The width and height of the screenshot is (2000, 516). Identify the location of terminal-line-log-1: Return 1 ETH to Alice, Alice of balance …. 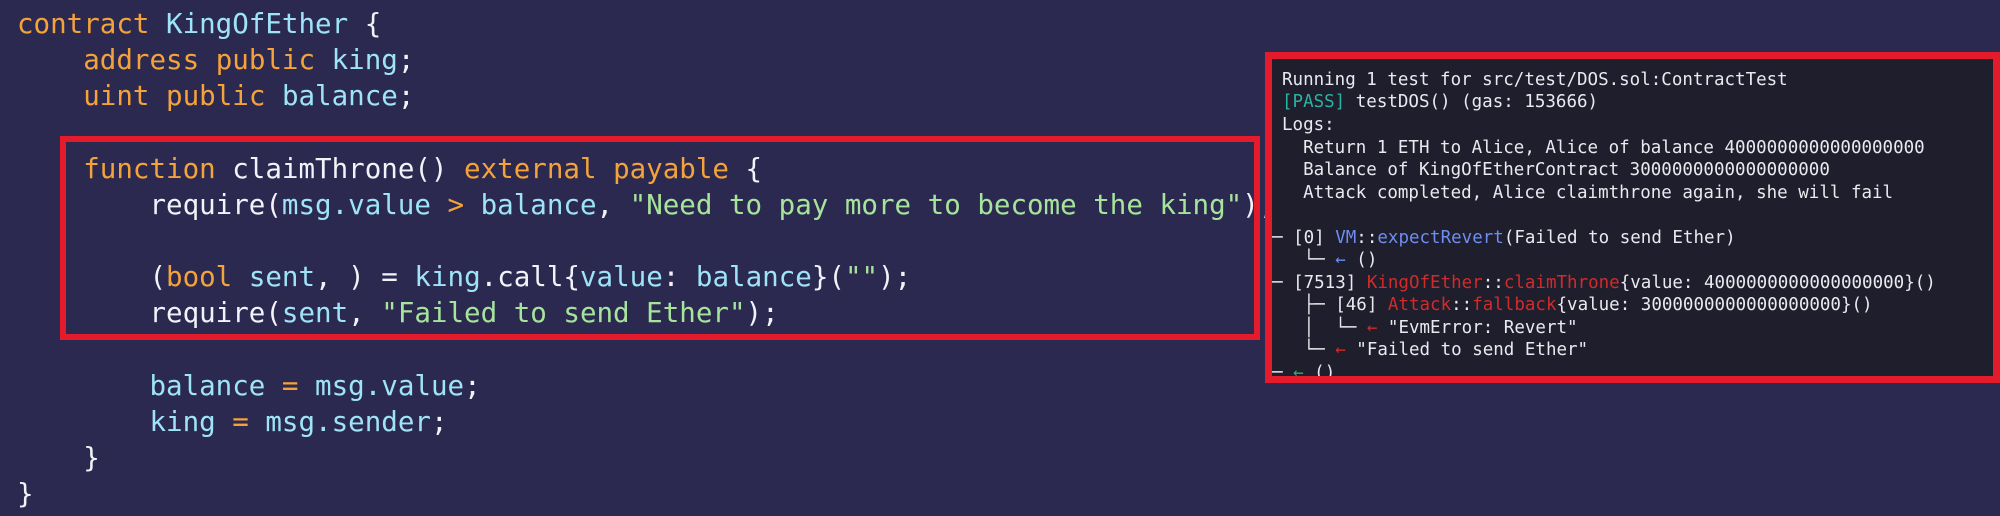
(1603, 148).